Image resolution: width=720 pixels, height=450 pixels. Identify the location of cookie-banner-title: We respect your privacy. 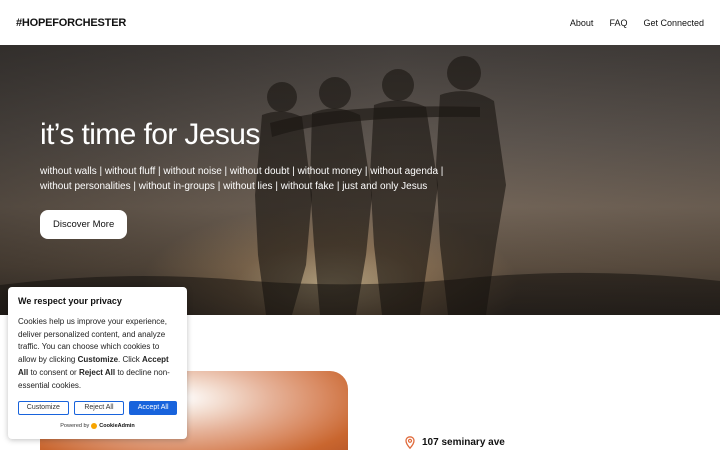
(70, 301).